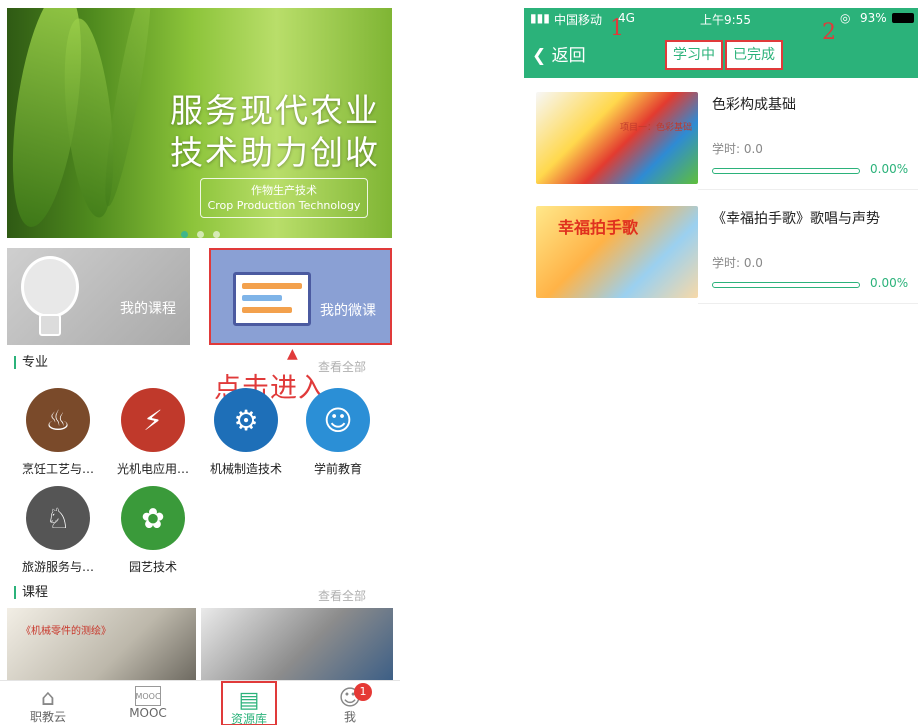 This screenshot has width=918, height=725. I want to click on lightbulb-base-icon, so click(50, 325).